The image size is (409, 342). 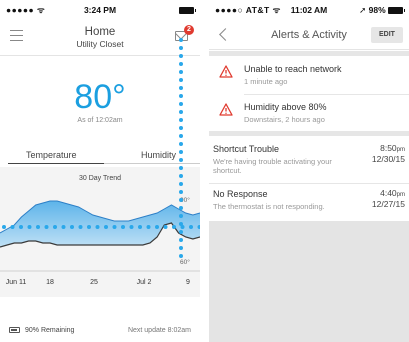 I want to click on current-temperature: 80°, so click(x=100, y=97).